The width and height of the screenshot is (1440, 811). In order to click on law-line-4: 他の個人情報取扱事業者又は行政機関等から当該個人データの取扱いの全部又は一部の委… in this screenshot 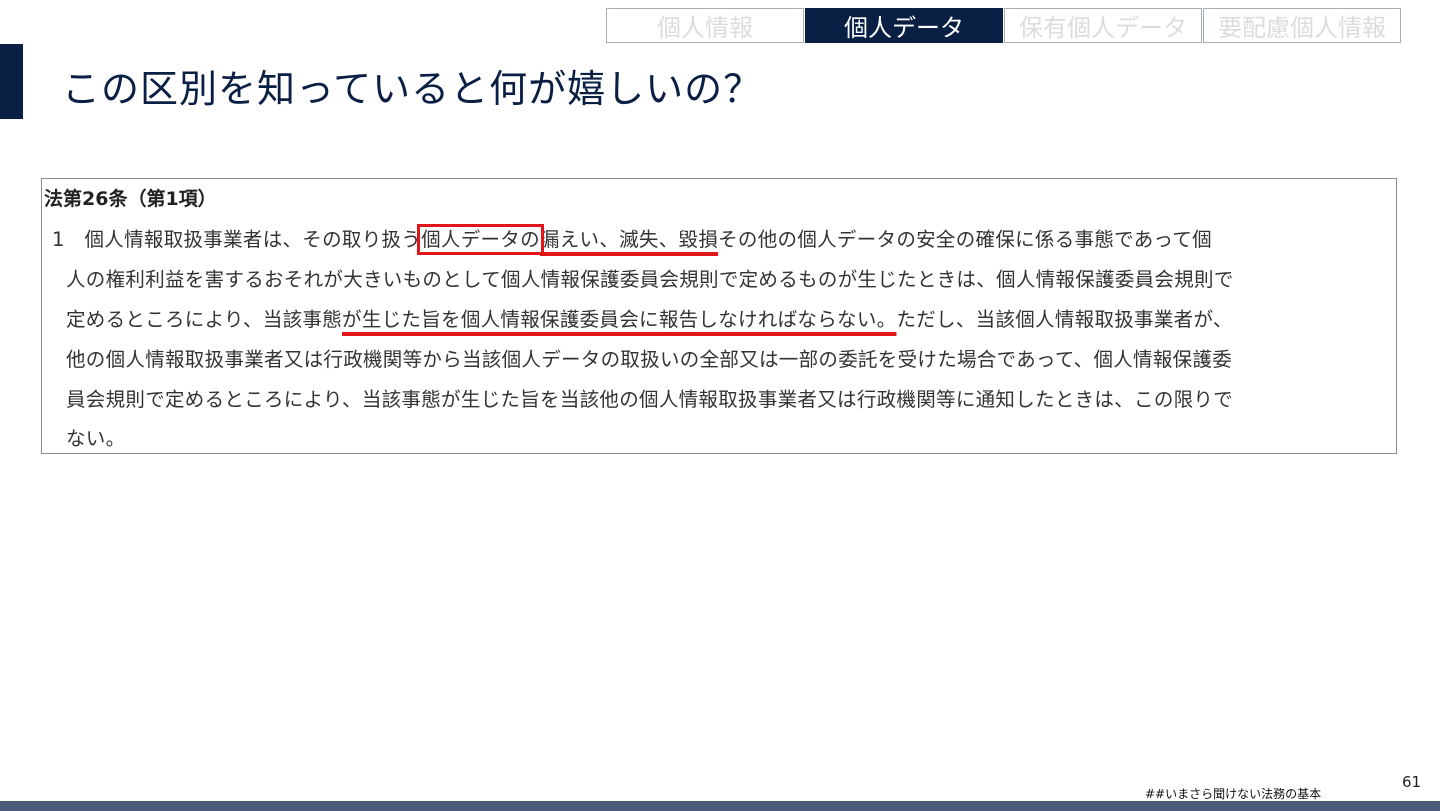, I will do `click(649, 359)`.